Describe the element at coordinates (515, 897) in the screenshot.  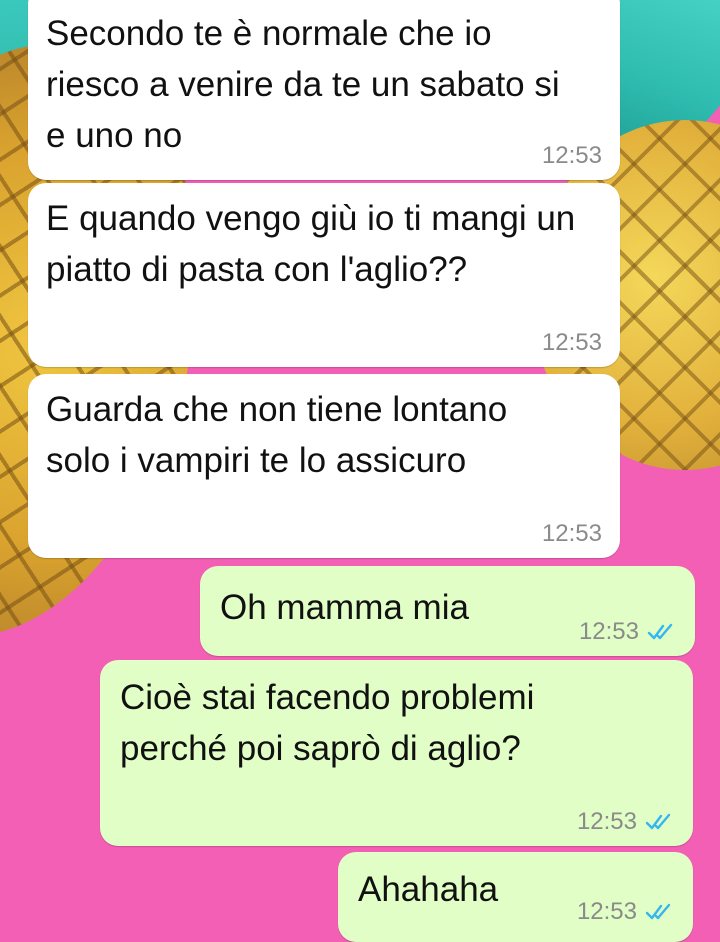
I see `outgoing-message-bubble: Ahahaha 12:53` at that location.